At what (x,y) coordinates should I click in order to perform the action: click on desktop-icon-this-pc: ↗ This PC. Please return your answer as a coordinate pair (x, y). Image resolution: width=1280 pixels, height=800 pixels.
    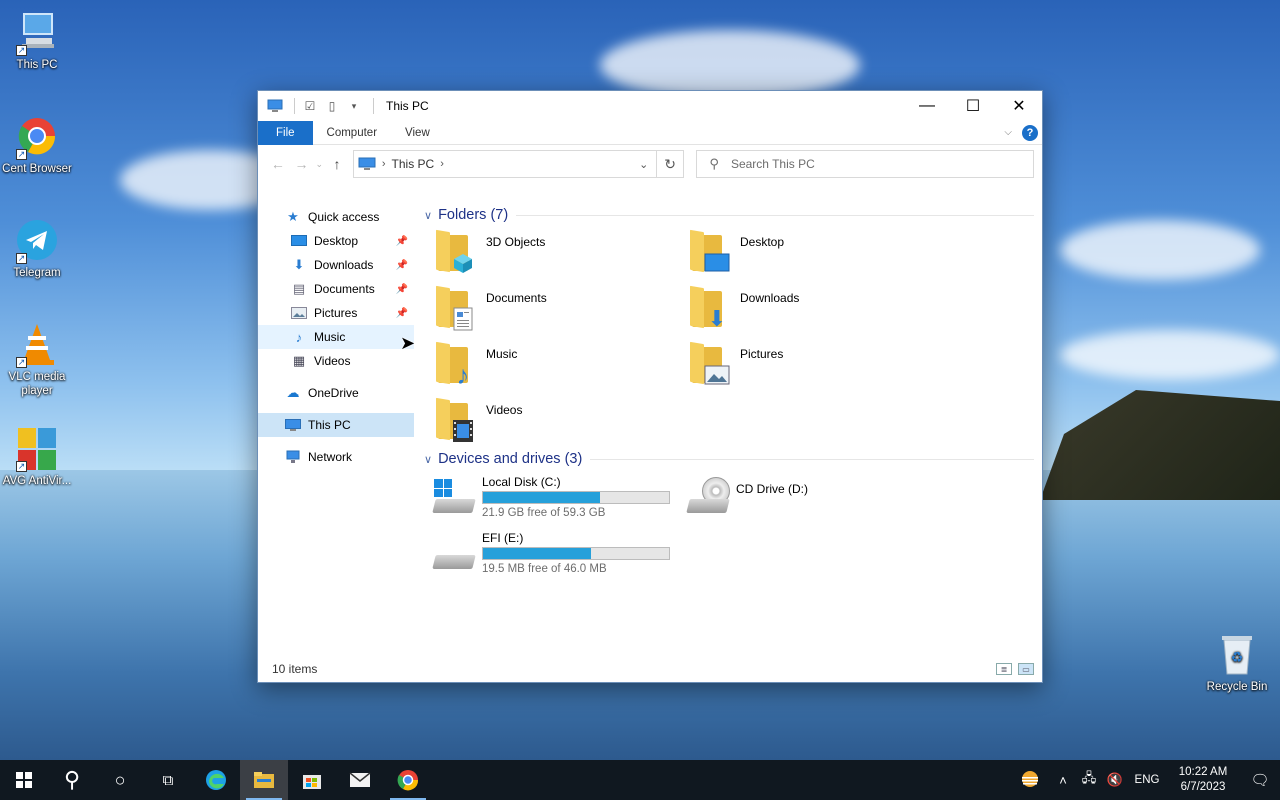
    Looking at the image, I should click on (37, 41).